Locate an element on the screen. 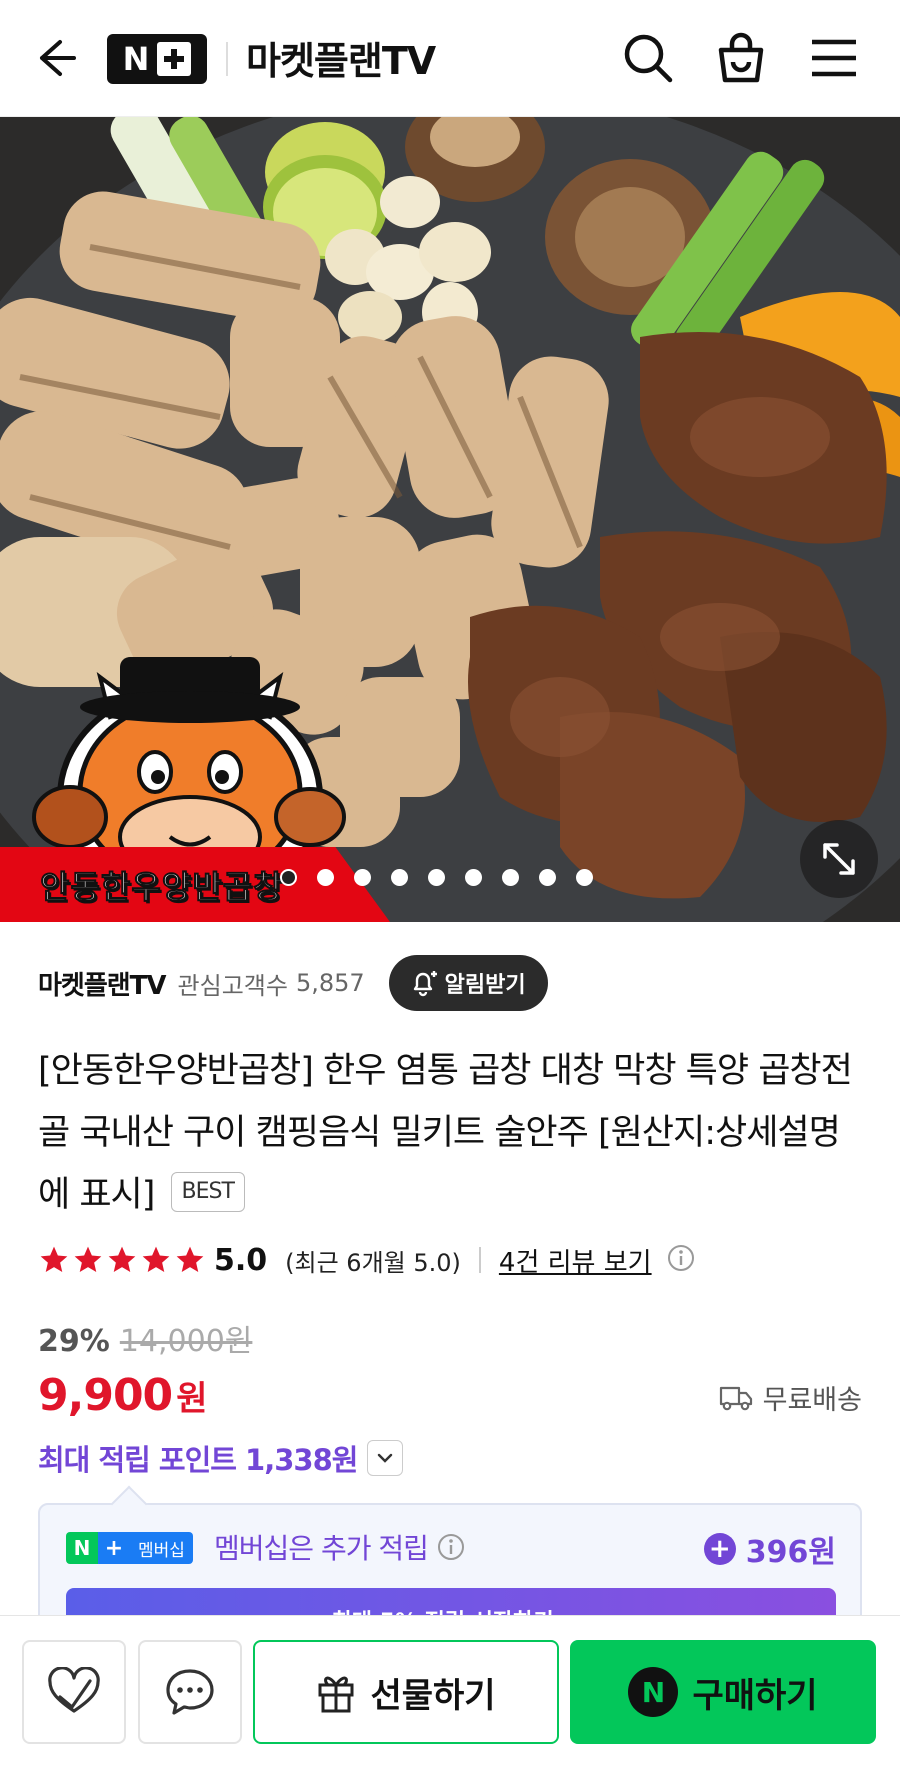  back-arrow-icon is located at coordinates (54, 58).